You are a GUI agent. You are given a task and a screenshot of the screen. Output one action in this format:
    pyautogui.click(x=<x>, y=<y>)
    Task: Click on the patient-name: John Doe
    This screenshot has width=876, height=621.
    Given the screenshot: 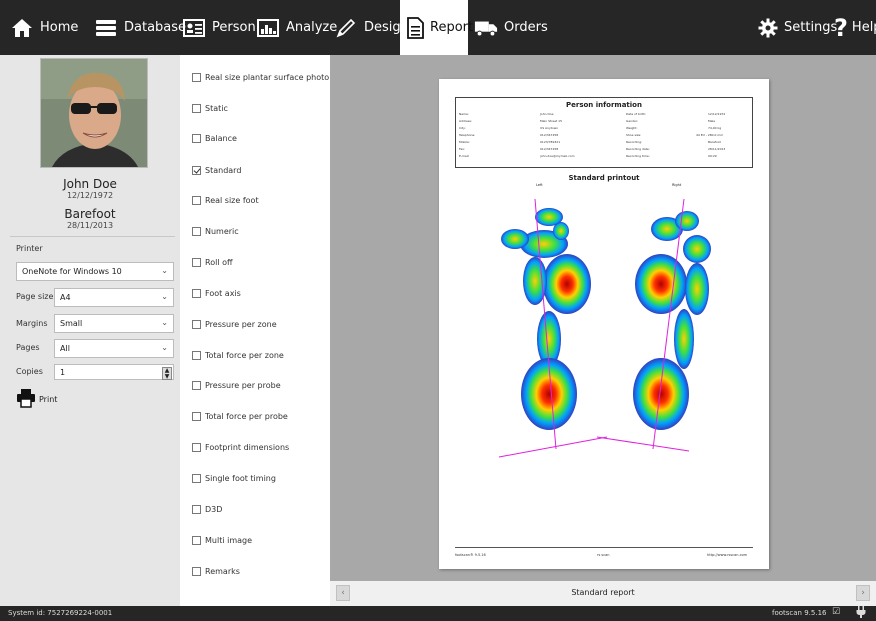 What is the action you would take?
    pyautogui.click(x=90, y=184)
    